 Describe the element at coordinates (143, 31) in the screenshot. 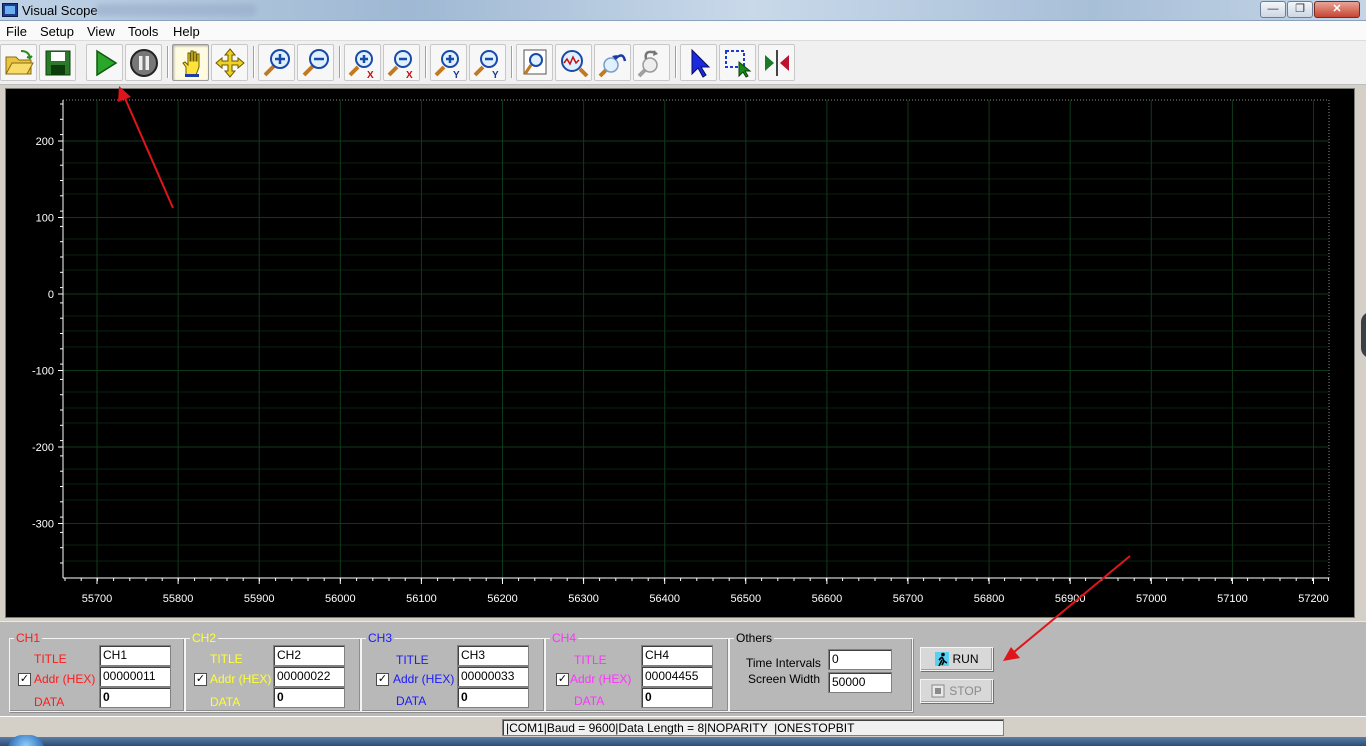

I see `menu-tools: Tools` at that location.